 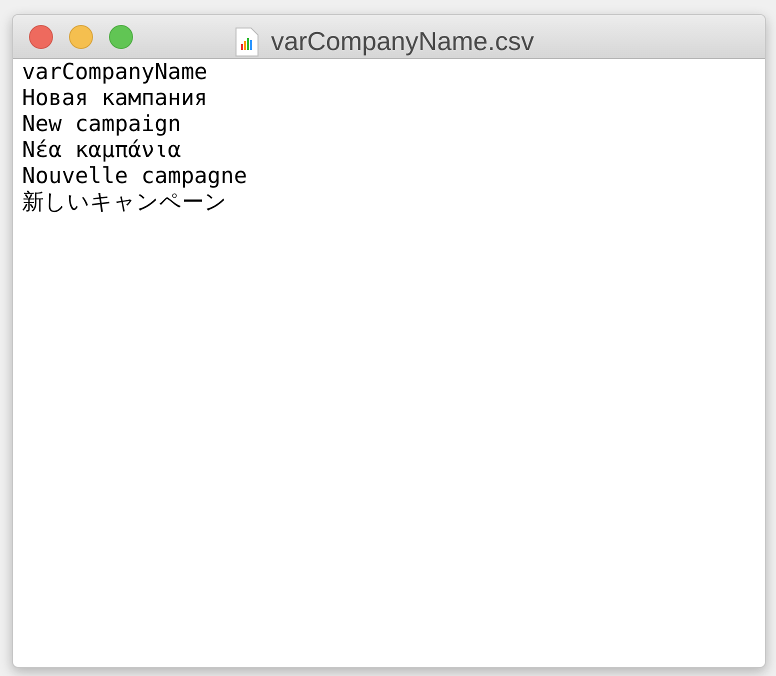 I want to click on text-line: Новая кампания, so click(x=115, y=99).